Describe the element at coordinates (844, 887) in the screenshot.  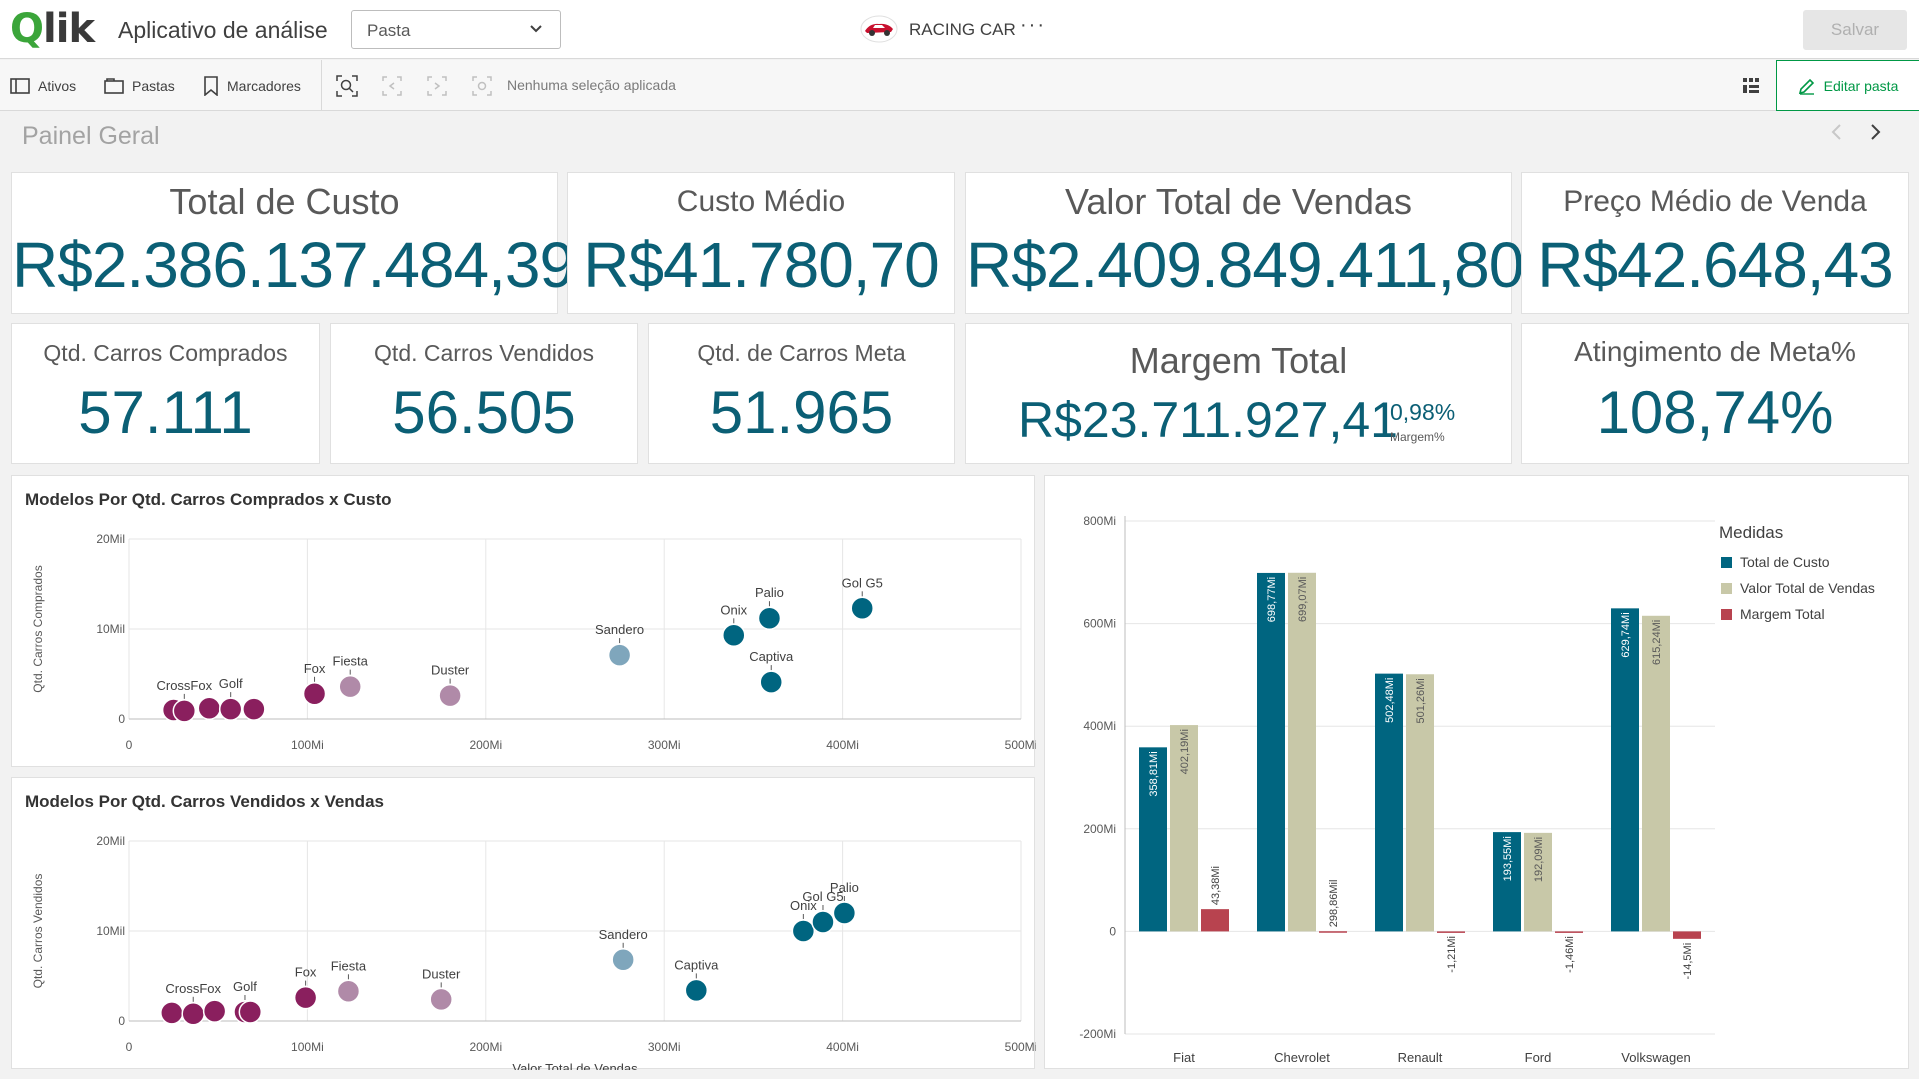
I see `point-label: Palio` at that location.